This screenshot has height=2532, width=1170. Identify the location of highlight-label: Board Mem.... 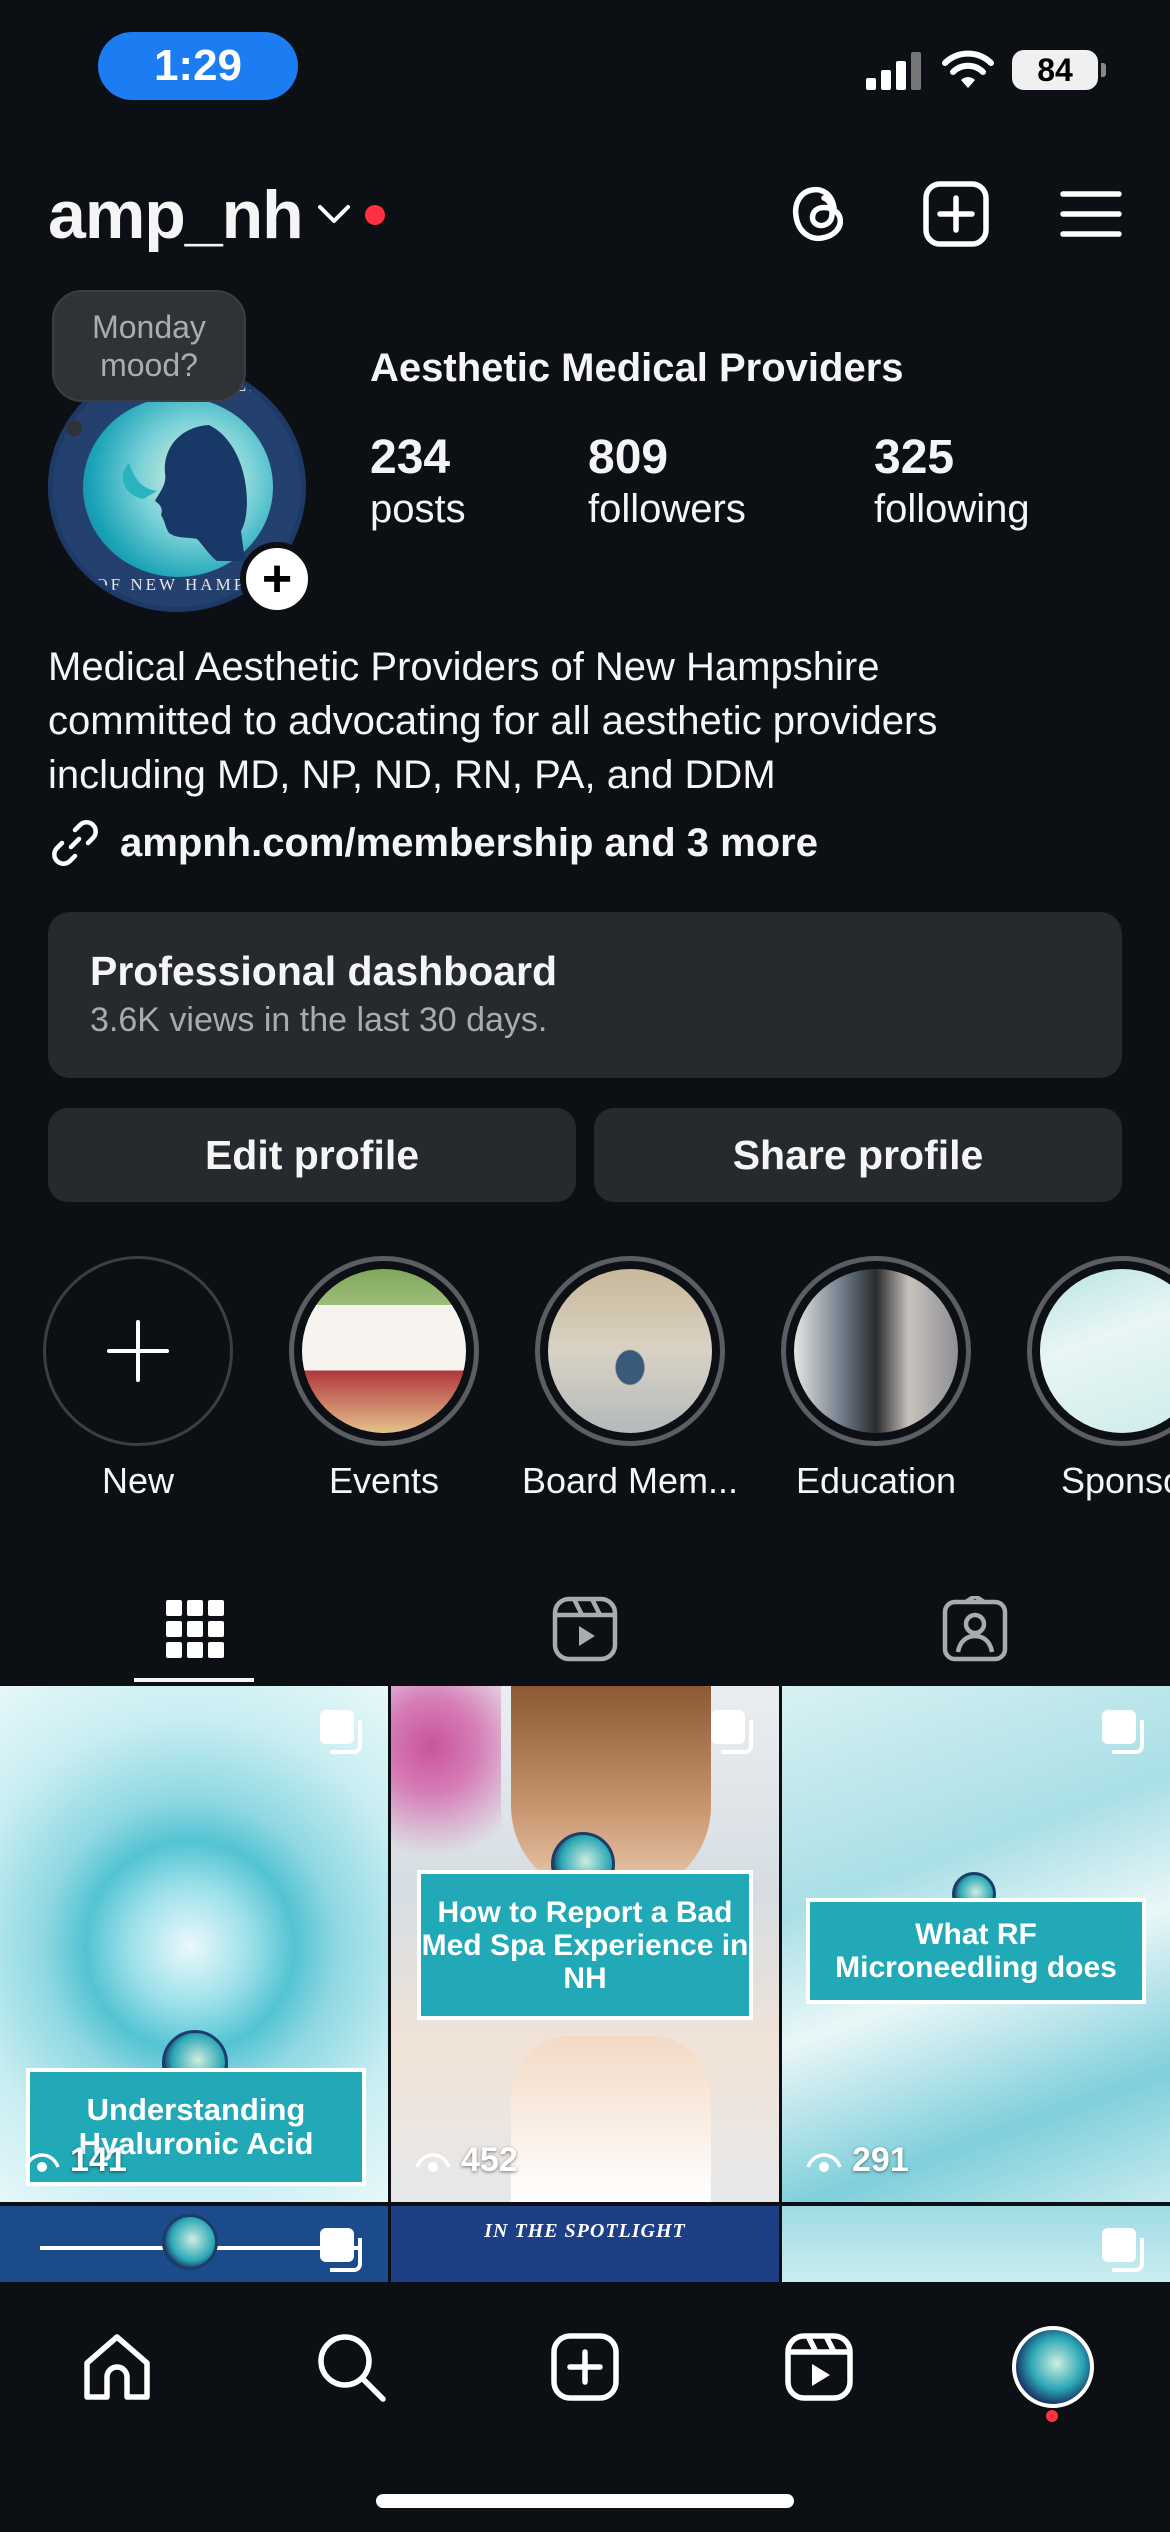
(630, 1480).